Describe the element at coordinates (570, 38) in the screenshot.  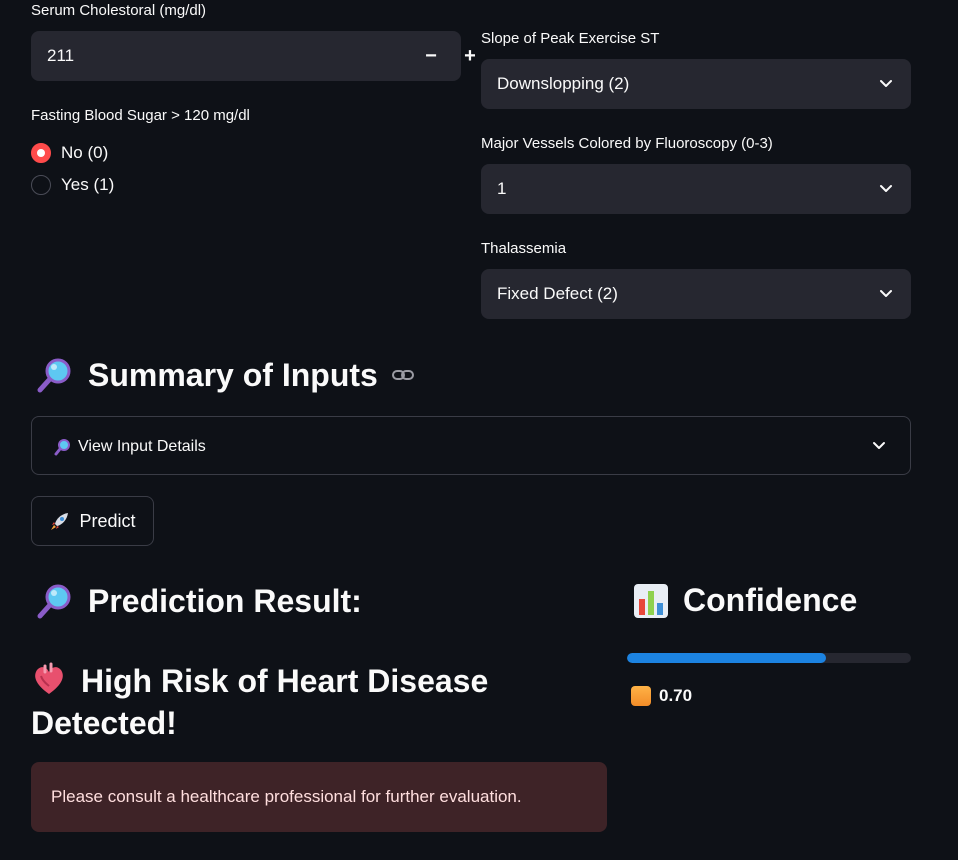
I see `slope-label: Slope of Peak Exercise ST` at that location.